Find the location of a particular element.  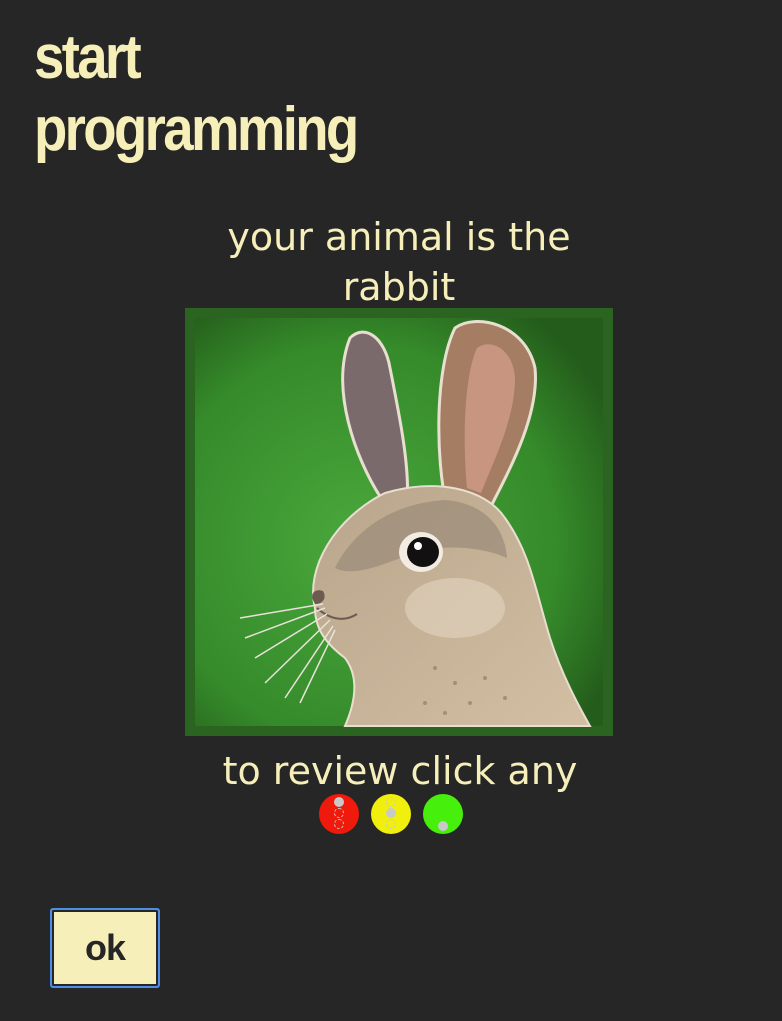

title-line-2: programming is located at coordinates (196, 129).